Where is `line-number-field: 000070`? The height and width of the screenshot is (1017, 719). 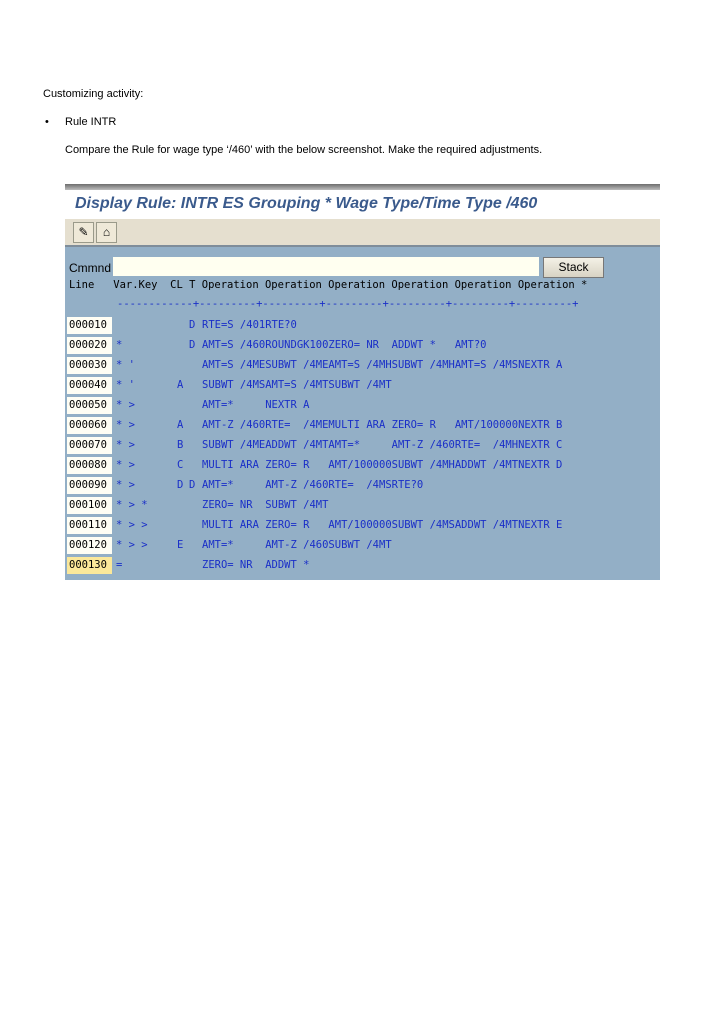
line-number-field: 000070 is located at coordinates (89, 445).